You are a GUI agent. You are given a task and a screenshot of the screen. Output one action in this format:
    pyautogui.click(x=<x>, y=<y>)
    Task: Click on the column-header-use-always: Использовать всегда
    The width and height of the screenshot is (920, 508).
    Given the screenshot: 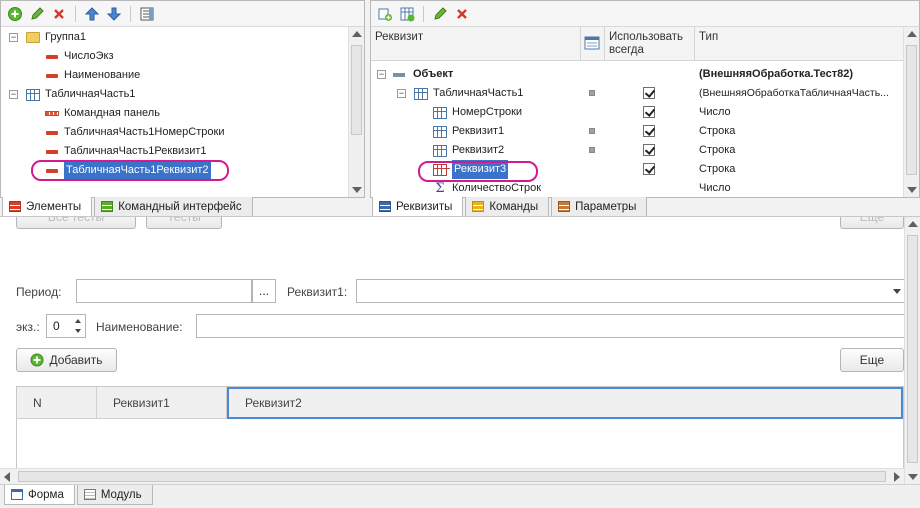 What is the action you would take?
    pyautogui.click(x=650, y=44)
    